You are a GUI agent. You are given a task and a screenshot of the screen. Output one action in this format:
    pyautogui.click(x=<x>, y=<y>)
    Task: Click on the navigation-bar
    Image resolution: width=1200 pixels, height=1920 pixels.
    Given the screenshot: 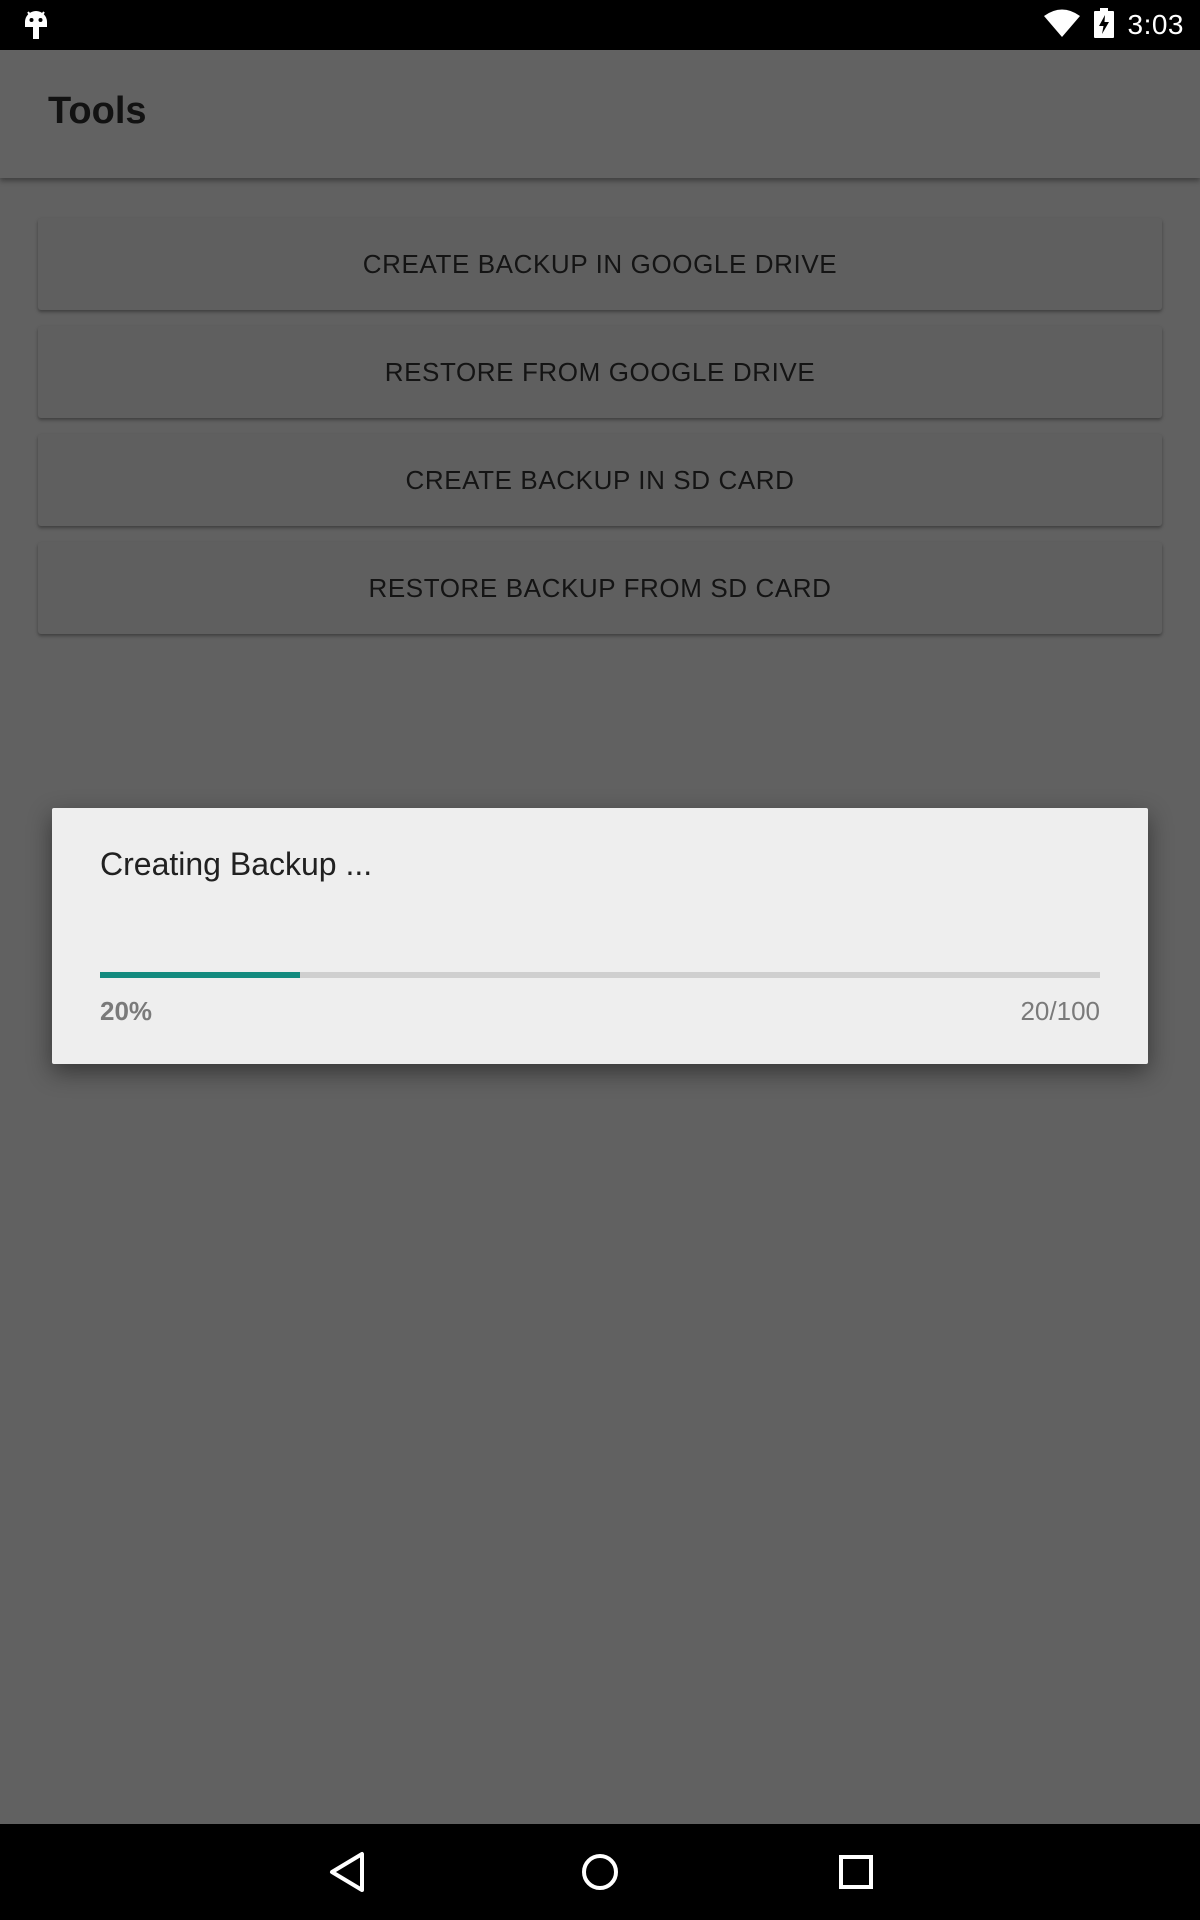 What is the action you would take?
    pyautogui.click(x=600, y=1872)
    